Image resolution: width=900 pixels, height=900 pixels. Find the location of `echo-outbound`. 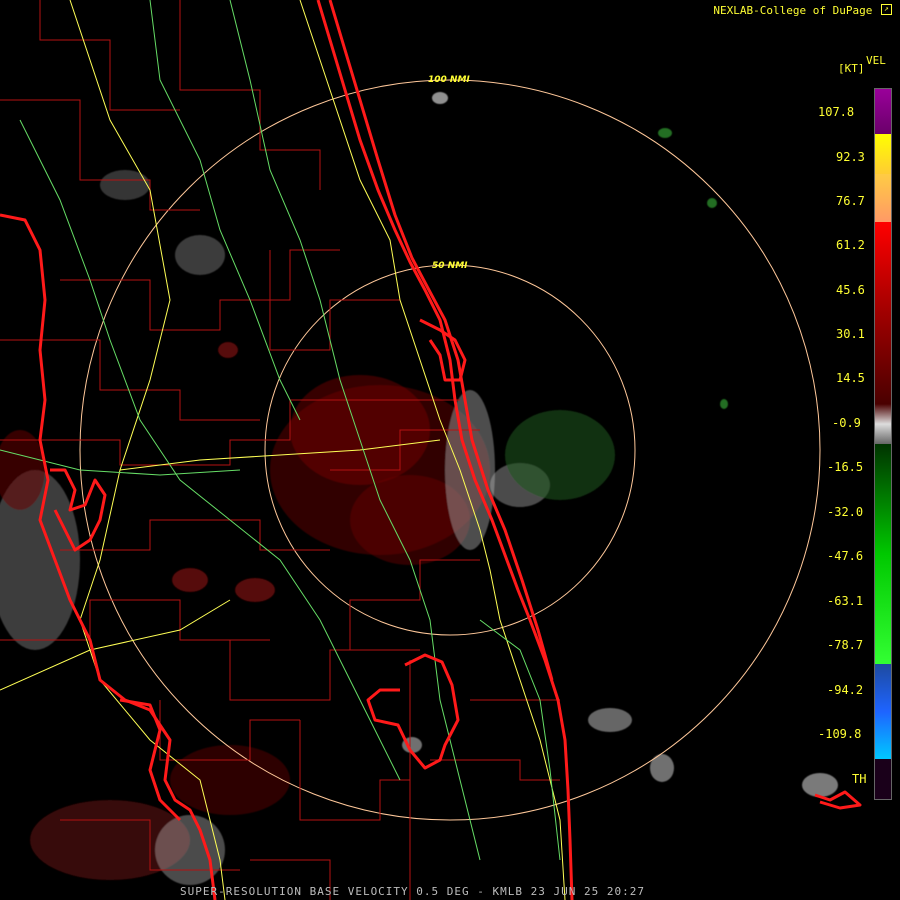

echo-outbound is located at coordinates (560, 455).